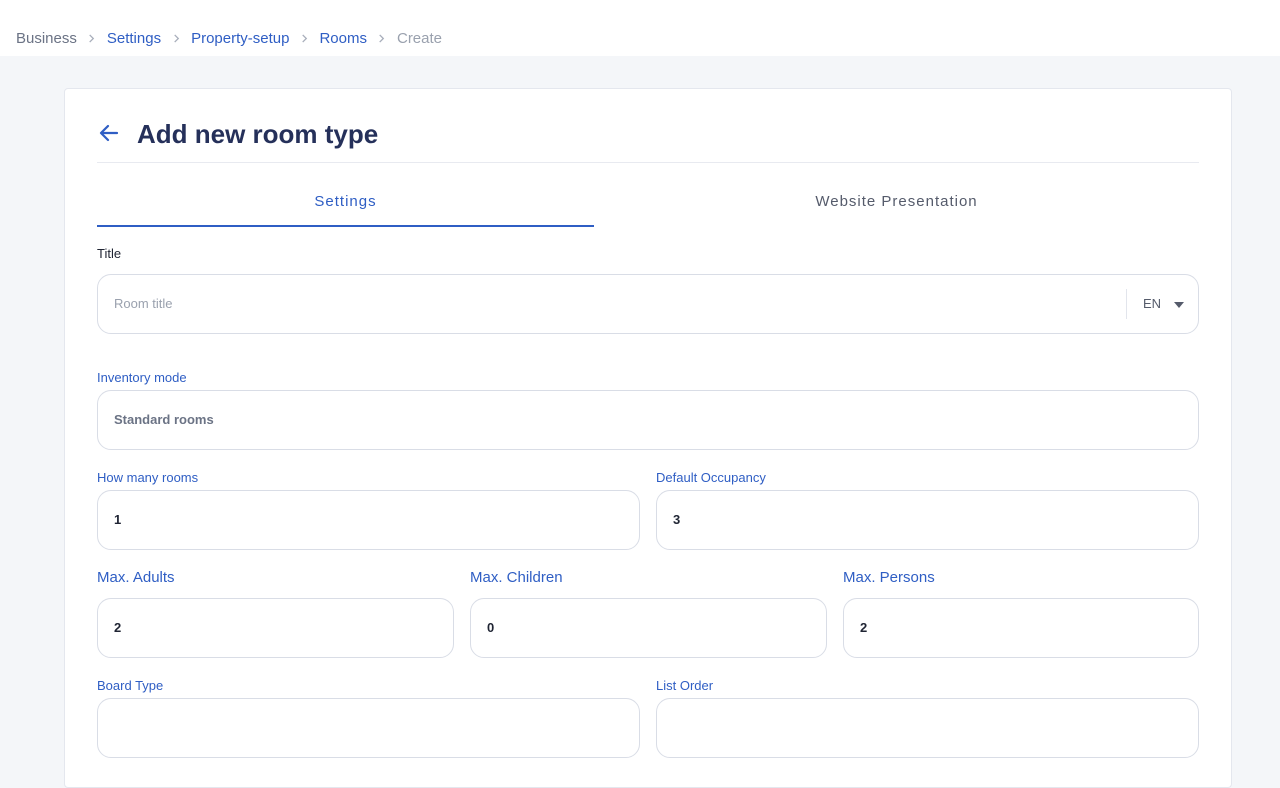  What do you see at coordinates (46, 38) in the screenshot?
I see `breadcrumb-business: Business` at bounding box center [46, 38].